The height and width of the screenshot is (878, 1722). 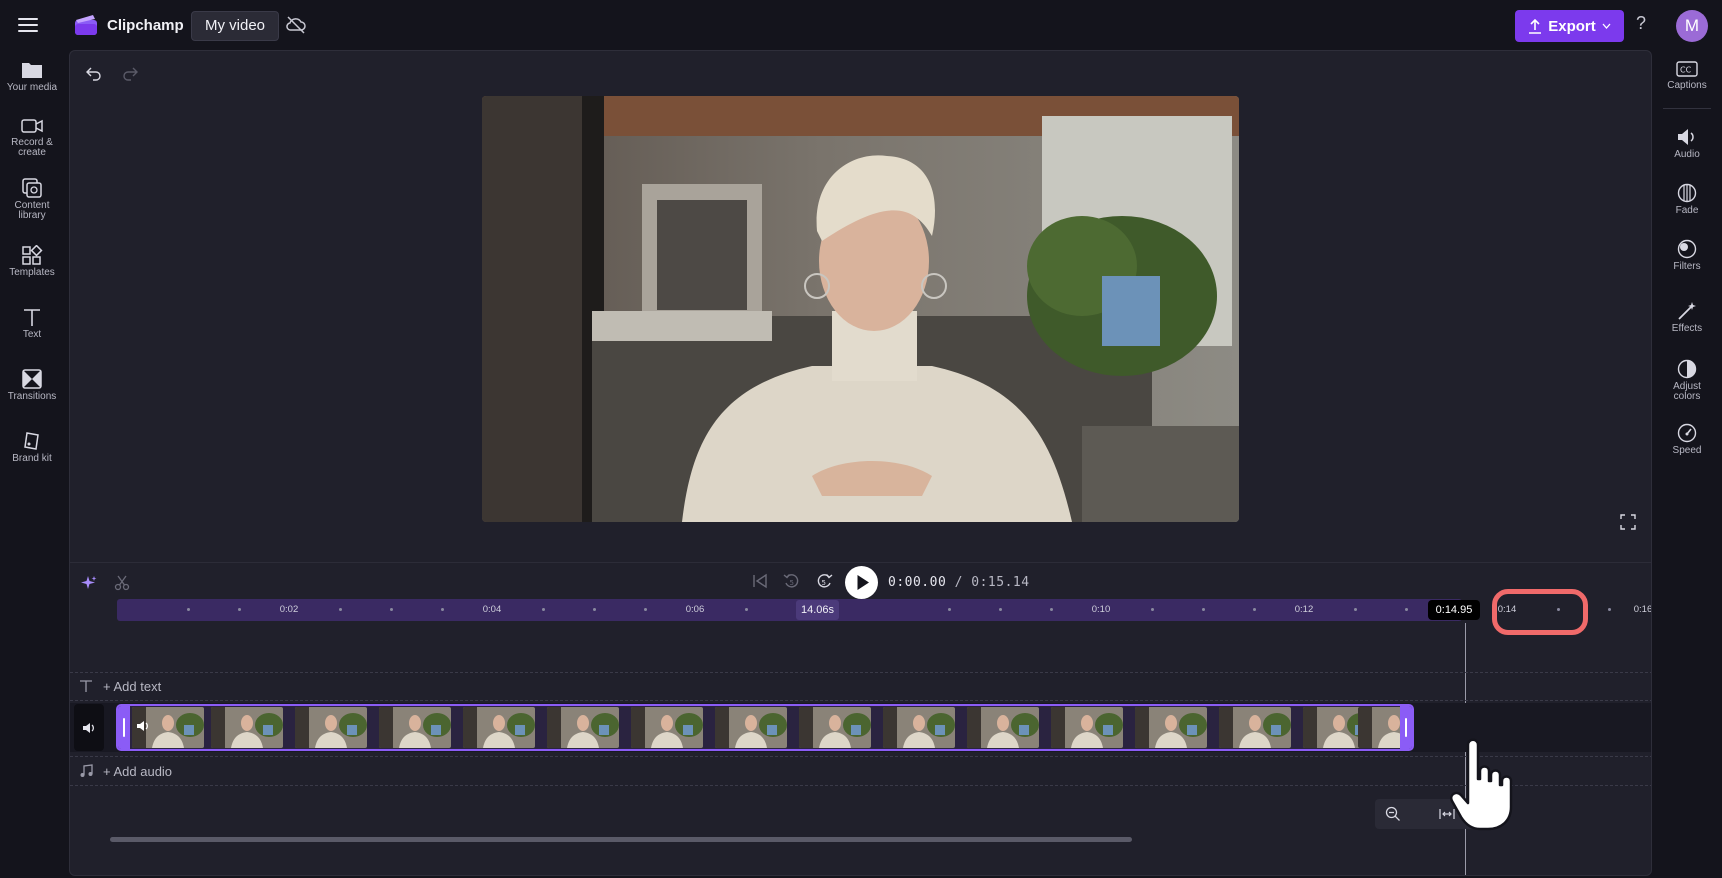 What do you see at coordinates (32, 210) in the screenshot?
I see `sidebar-item-label: Content library` at bounding box center [32, 210].